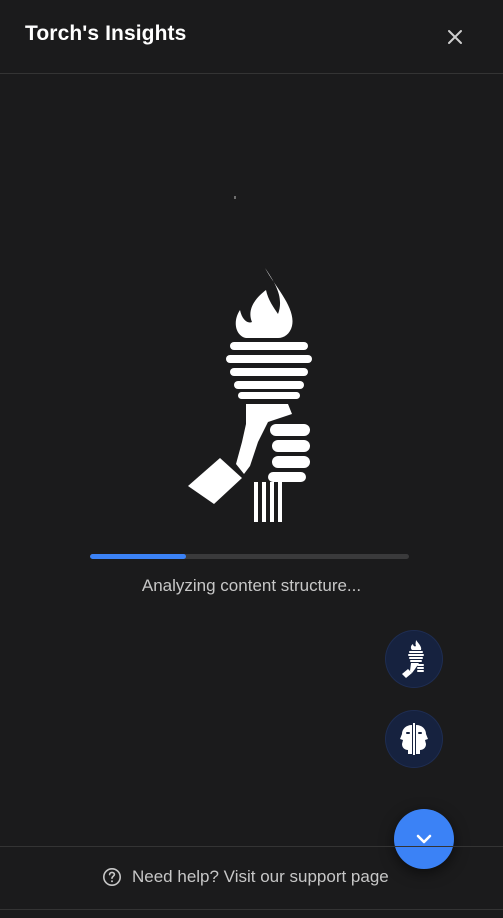  What do you see at coordinates (260, 876) in the screenshot?
I see `support-link-text: Need help? Visit our support page` at bounding box center [260, 876].